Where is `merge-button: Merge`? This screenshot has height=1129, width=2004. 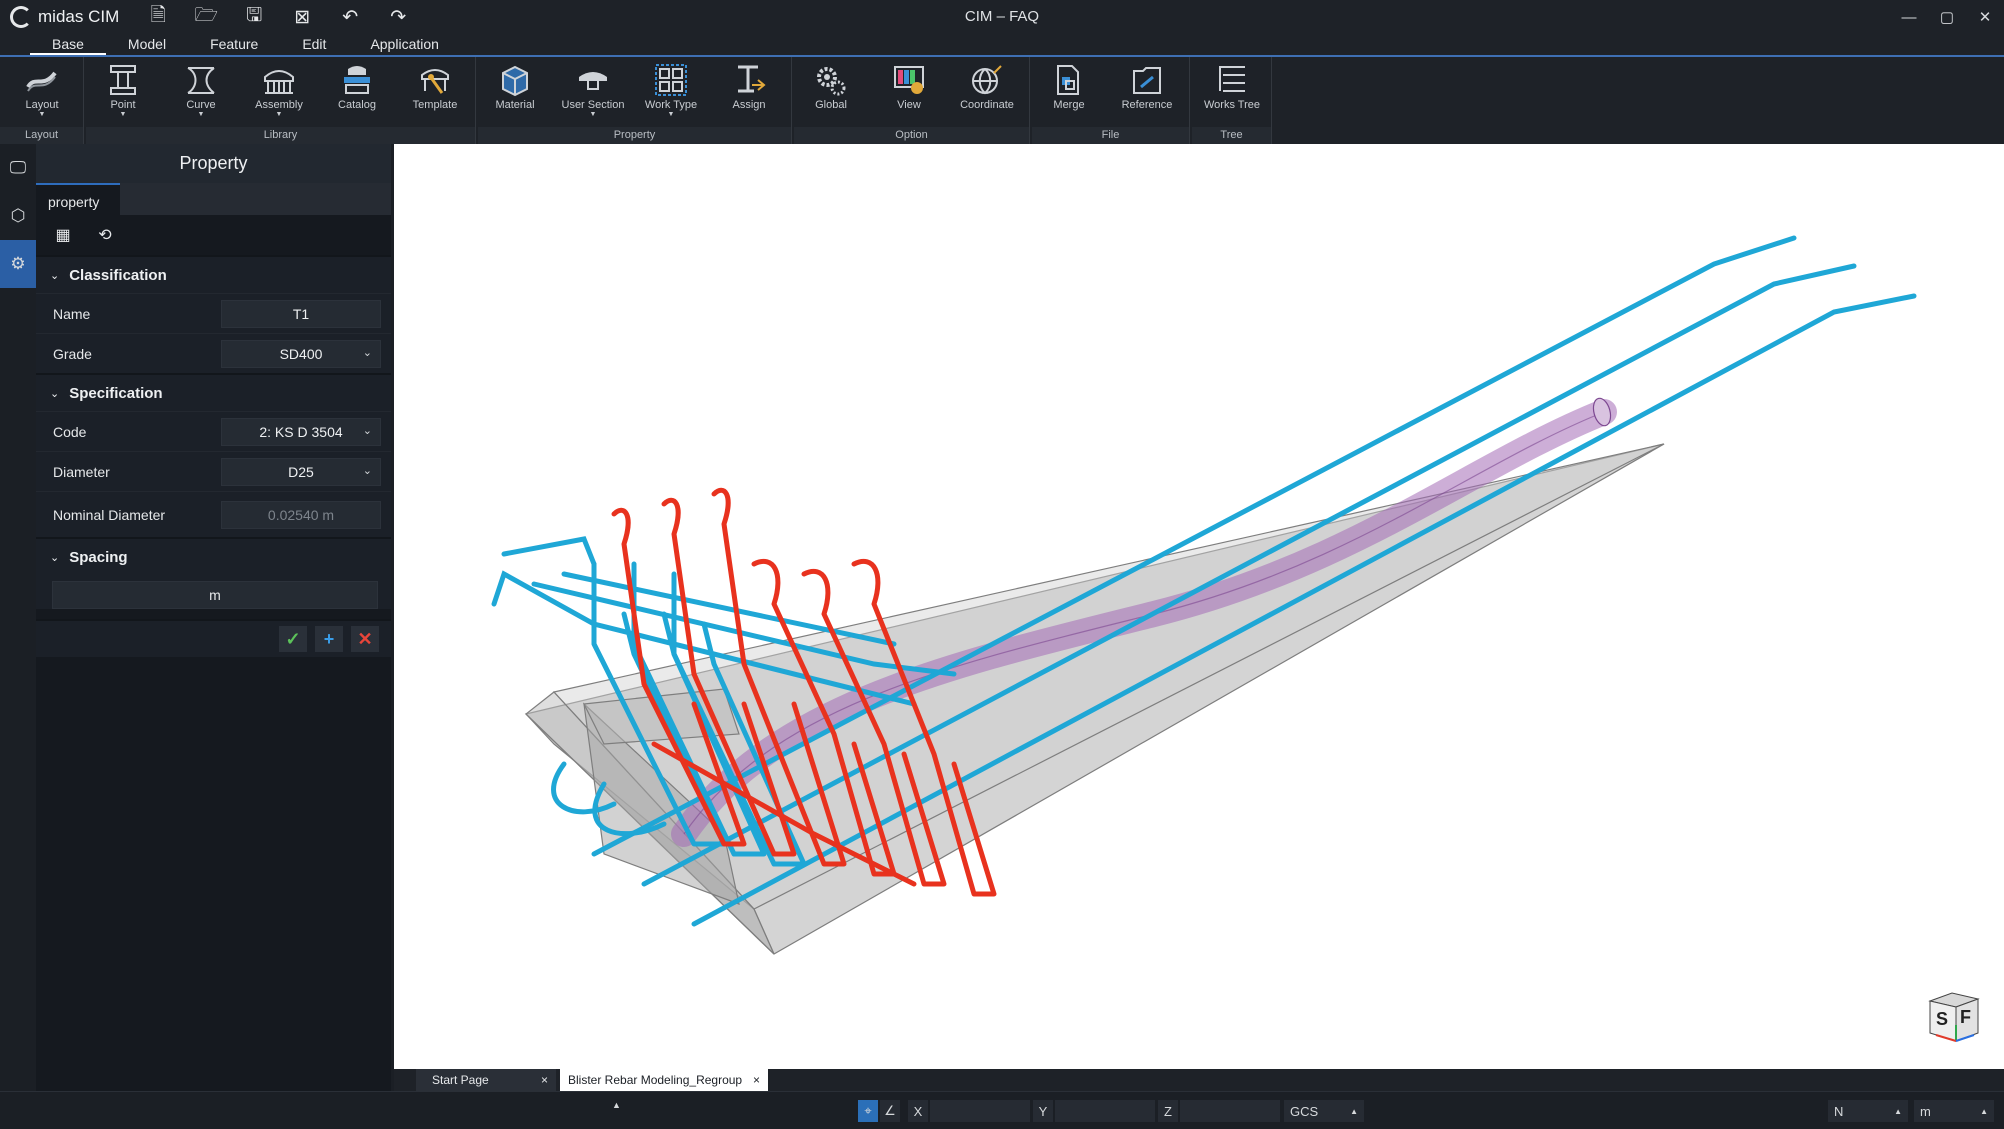 merge-button: Merge is located at coordinates (1069, 94).